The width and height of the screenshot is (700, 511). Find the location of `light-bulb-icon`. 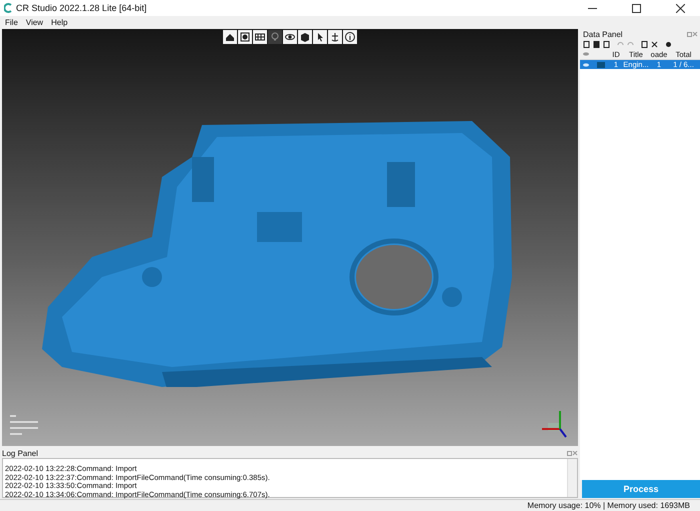

light-bulb-icon is located at coordinates (275, 37).